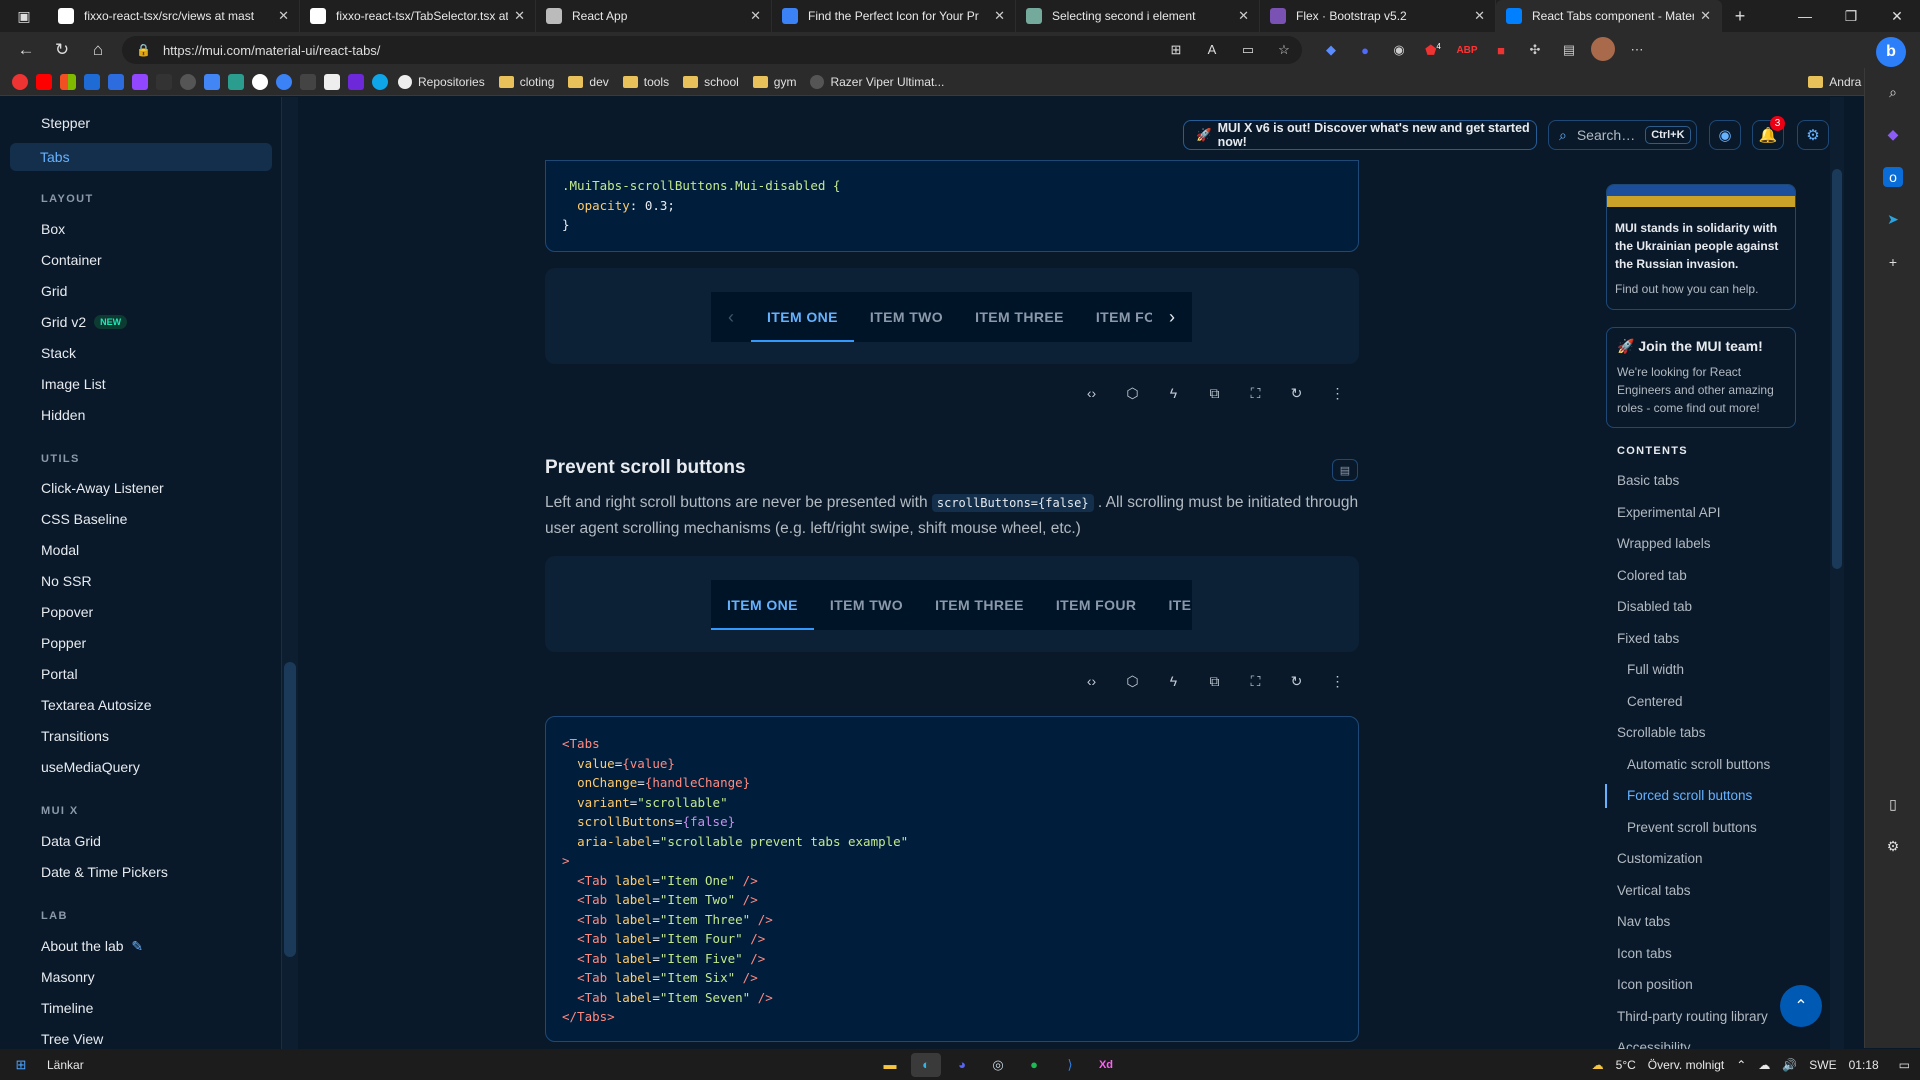 This screenshot has width=1920, height=1080. Describe the element at coordinates (116, 81) in the screenshot. I see `he-icon` at that location.